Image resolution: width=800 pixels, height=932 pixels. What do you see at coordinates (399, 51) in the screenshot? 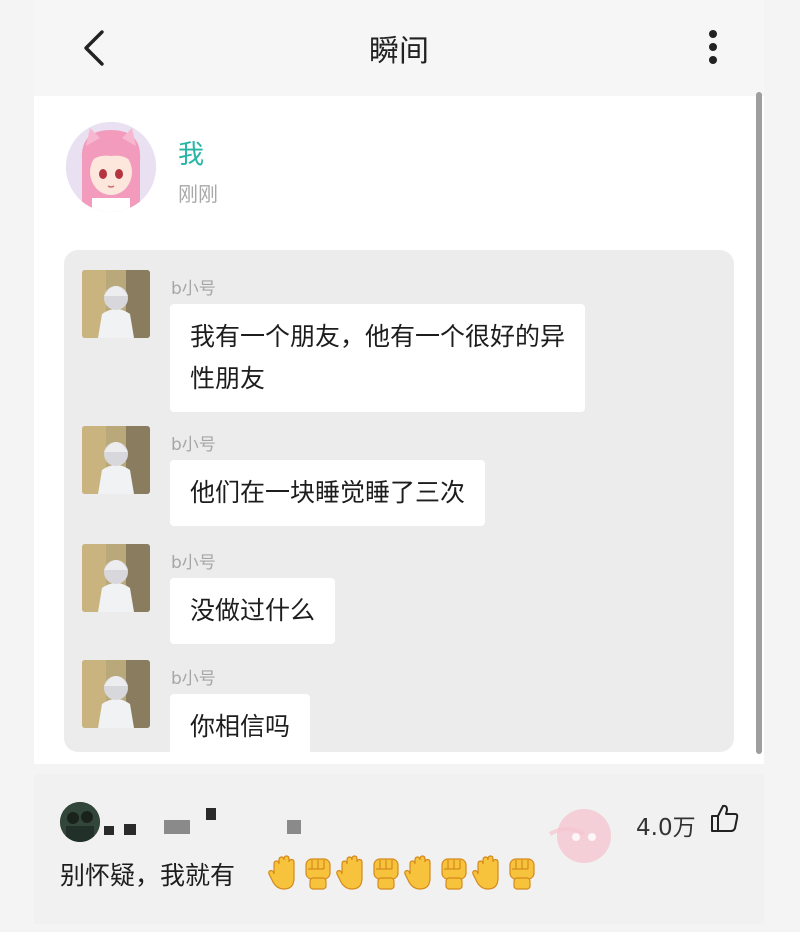
I see `page-title: 瞬间` at bounding box center [399, 51].